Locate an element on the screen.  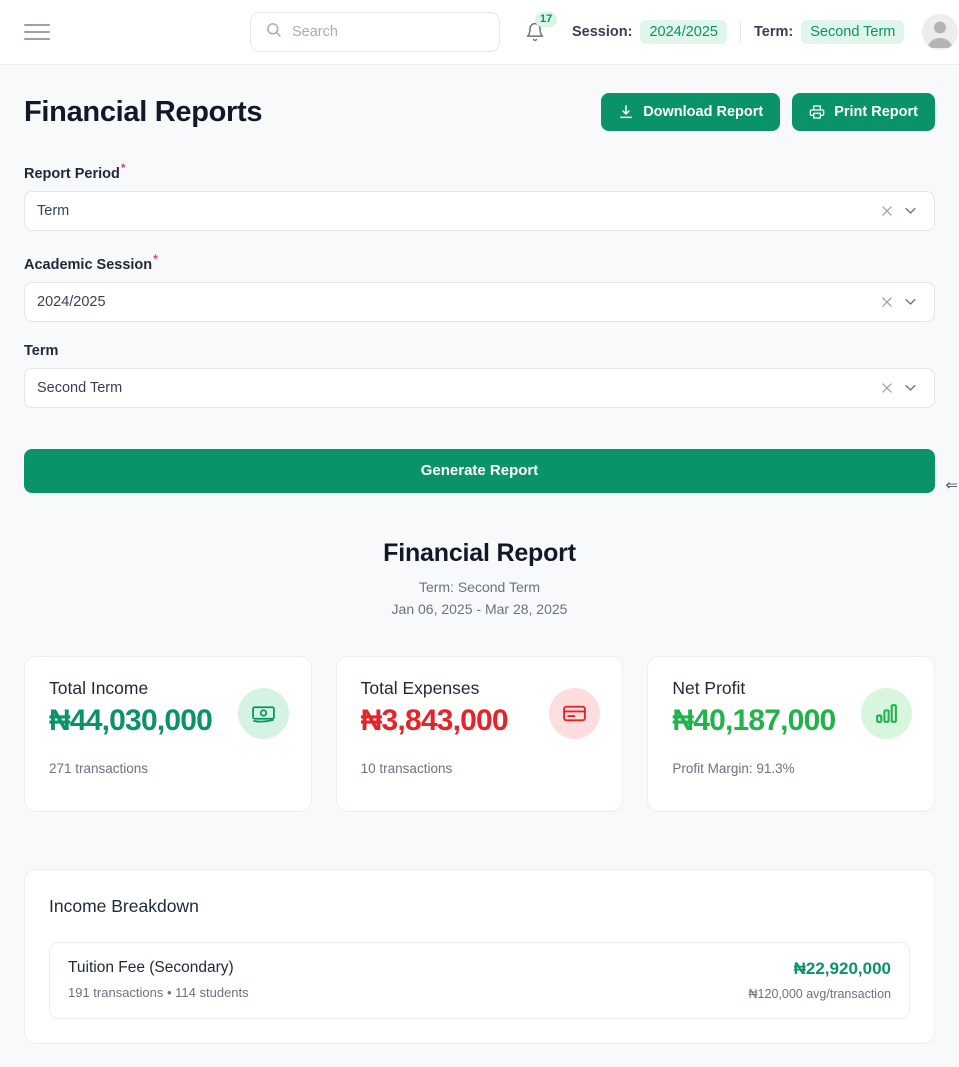
notifications-button: 17 is located at coordinates (540, 29).